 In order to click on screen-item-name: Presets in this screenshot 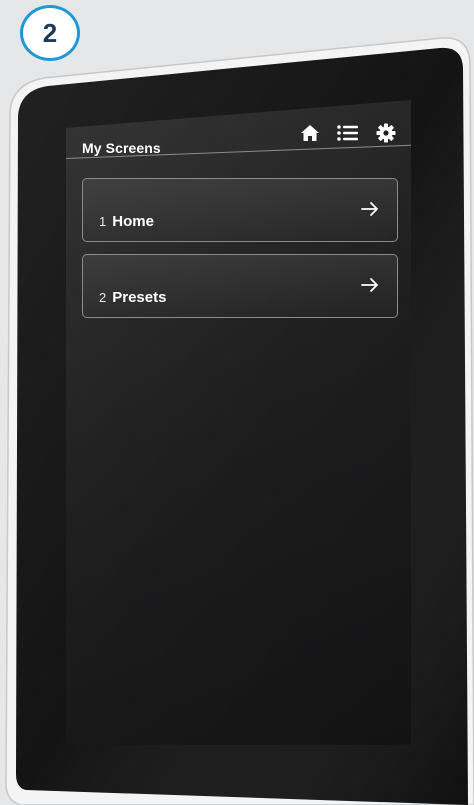, I will do `click(139, 297)`.